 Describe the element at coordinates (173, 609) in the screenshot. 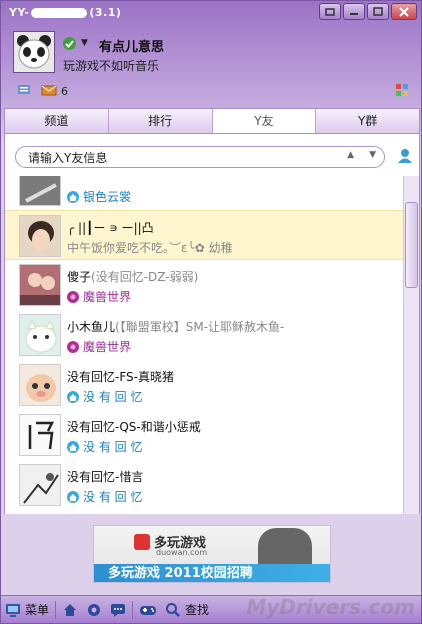

I see `search-icon` at that location.